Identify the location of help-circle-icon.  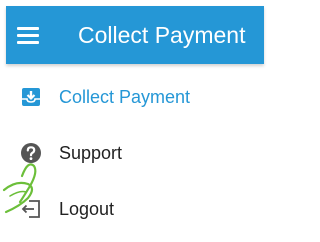
(31, 153).